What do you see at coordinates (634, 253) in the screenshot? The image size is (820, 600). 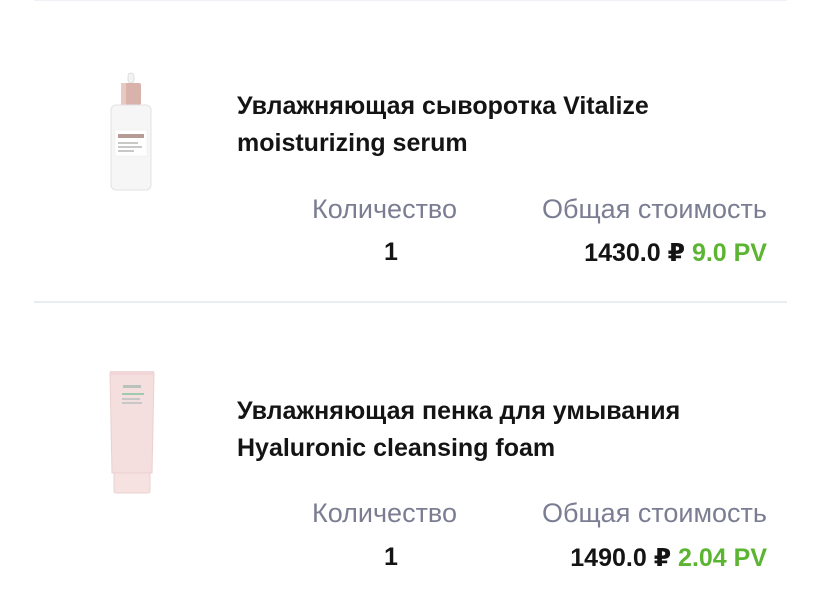 I see `price-value: 1430.0 ₽` at bounding box center [634, 253].